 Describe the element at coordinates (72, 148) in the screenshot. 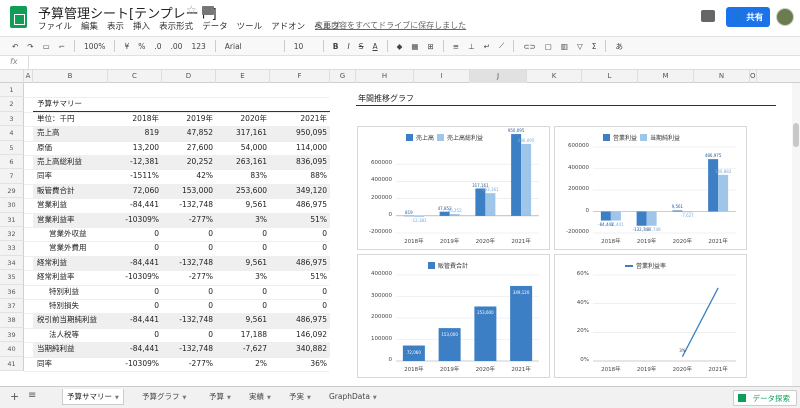

I see `row-label: 原価` at that location.